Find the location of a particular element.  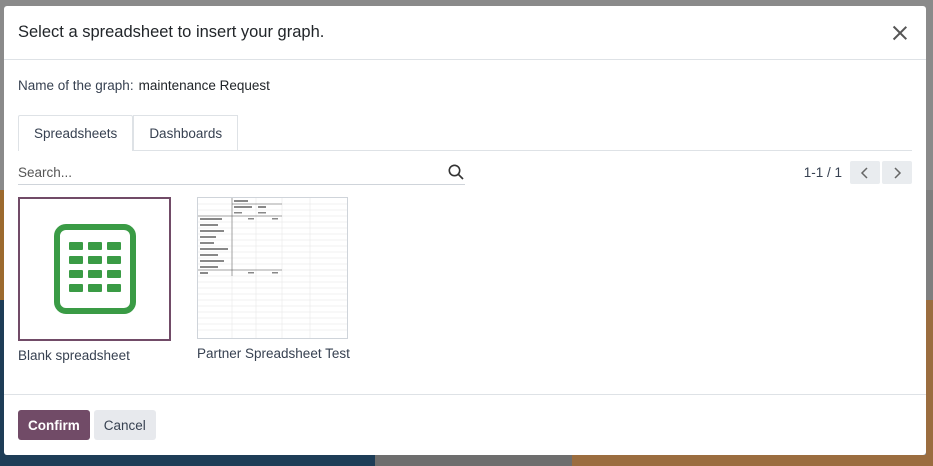

confirm-button: Confirm is located at coordinates (54, 425).